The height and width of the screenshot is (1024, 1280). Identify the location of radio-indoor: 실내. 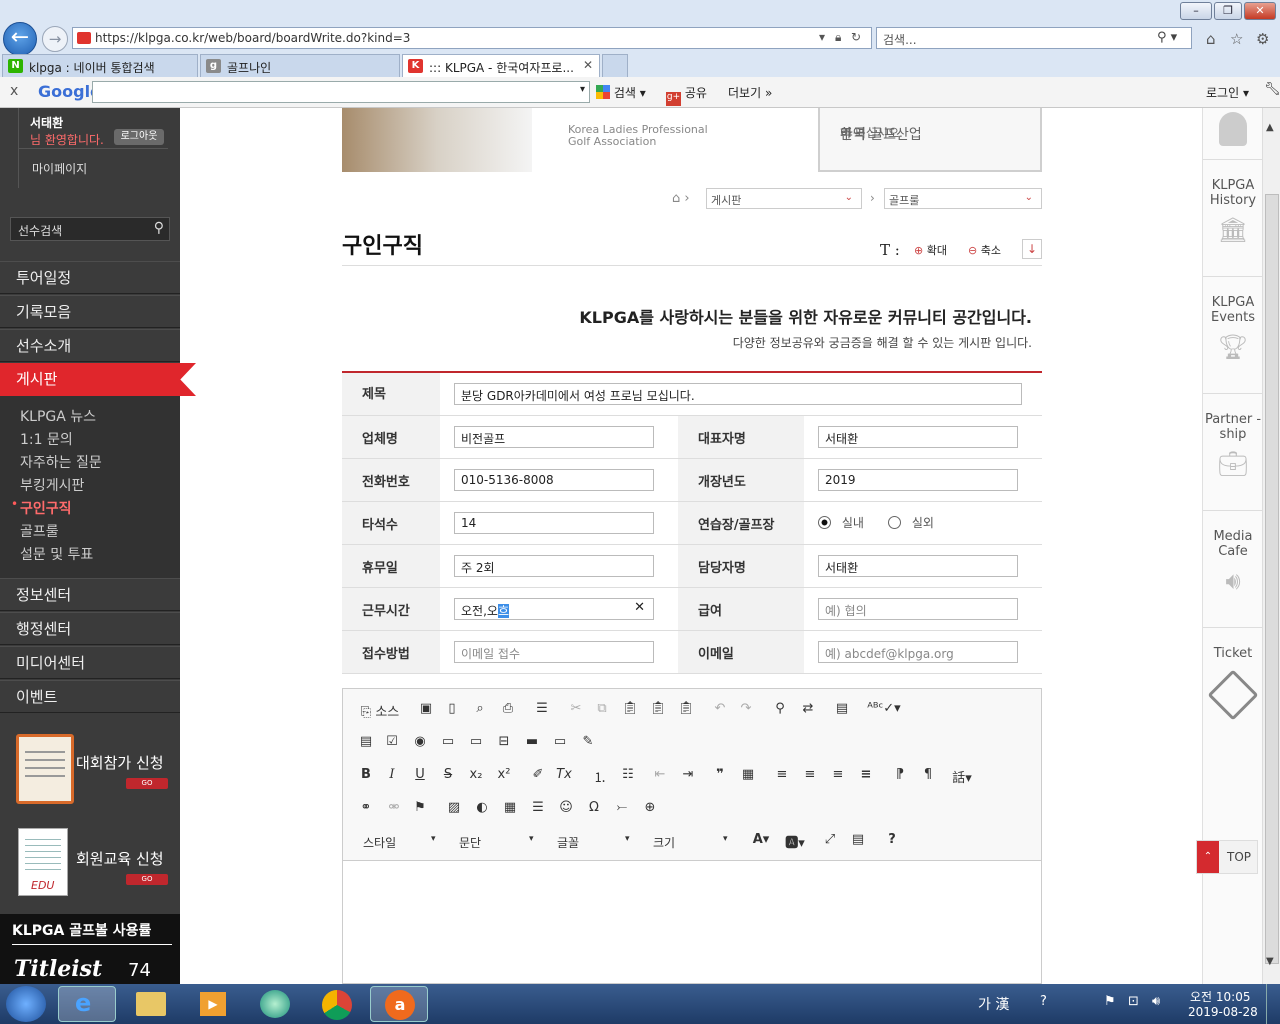
(841, 522).